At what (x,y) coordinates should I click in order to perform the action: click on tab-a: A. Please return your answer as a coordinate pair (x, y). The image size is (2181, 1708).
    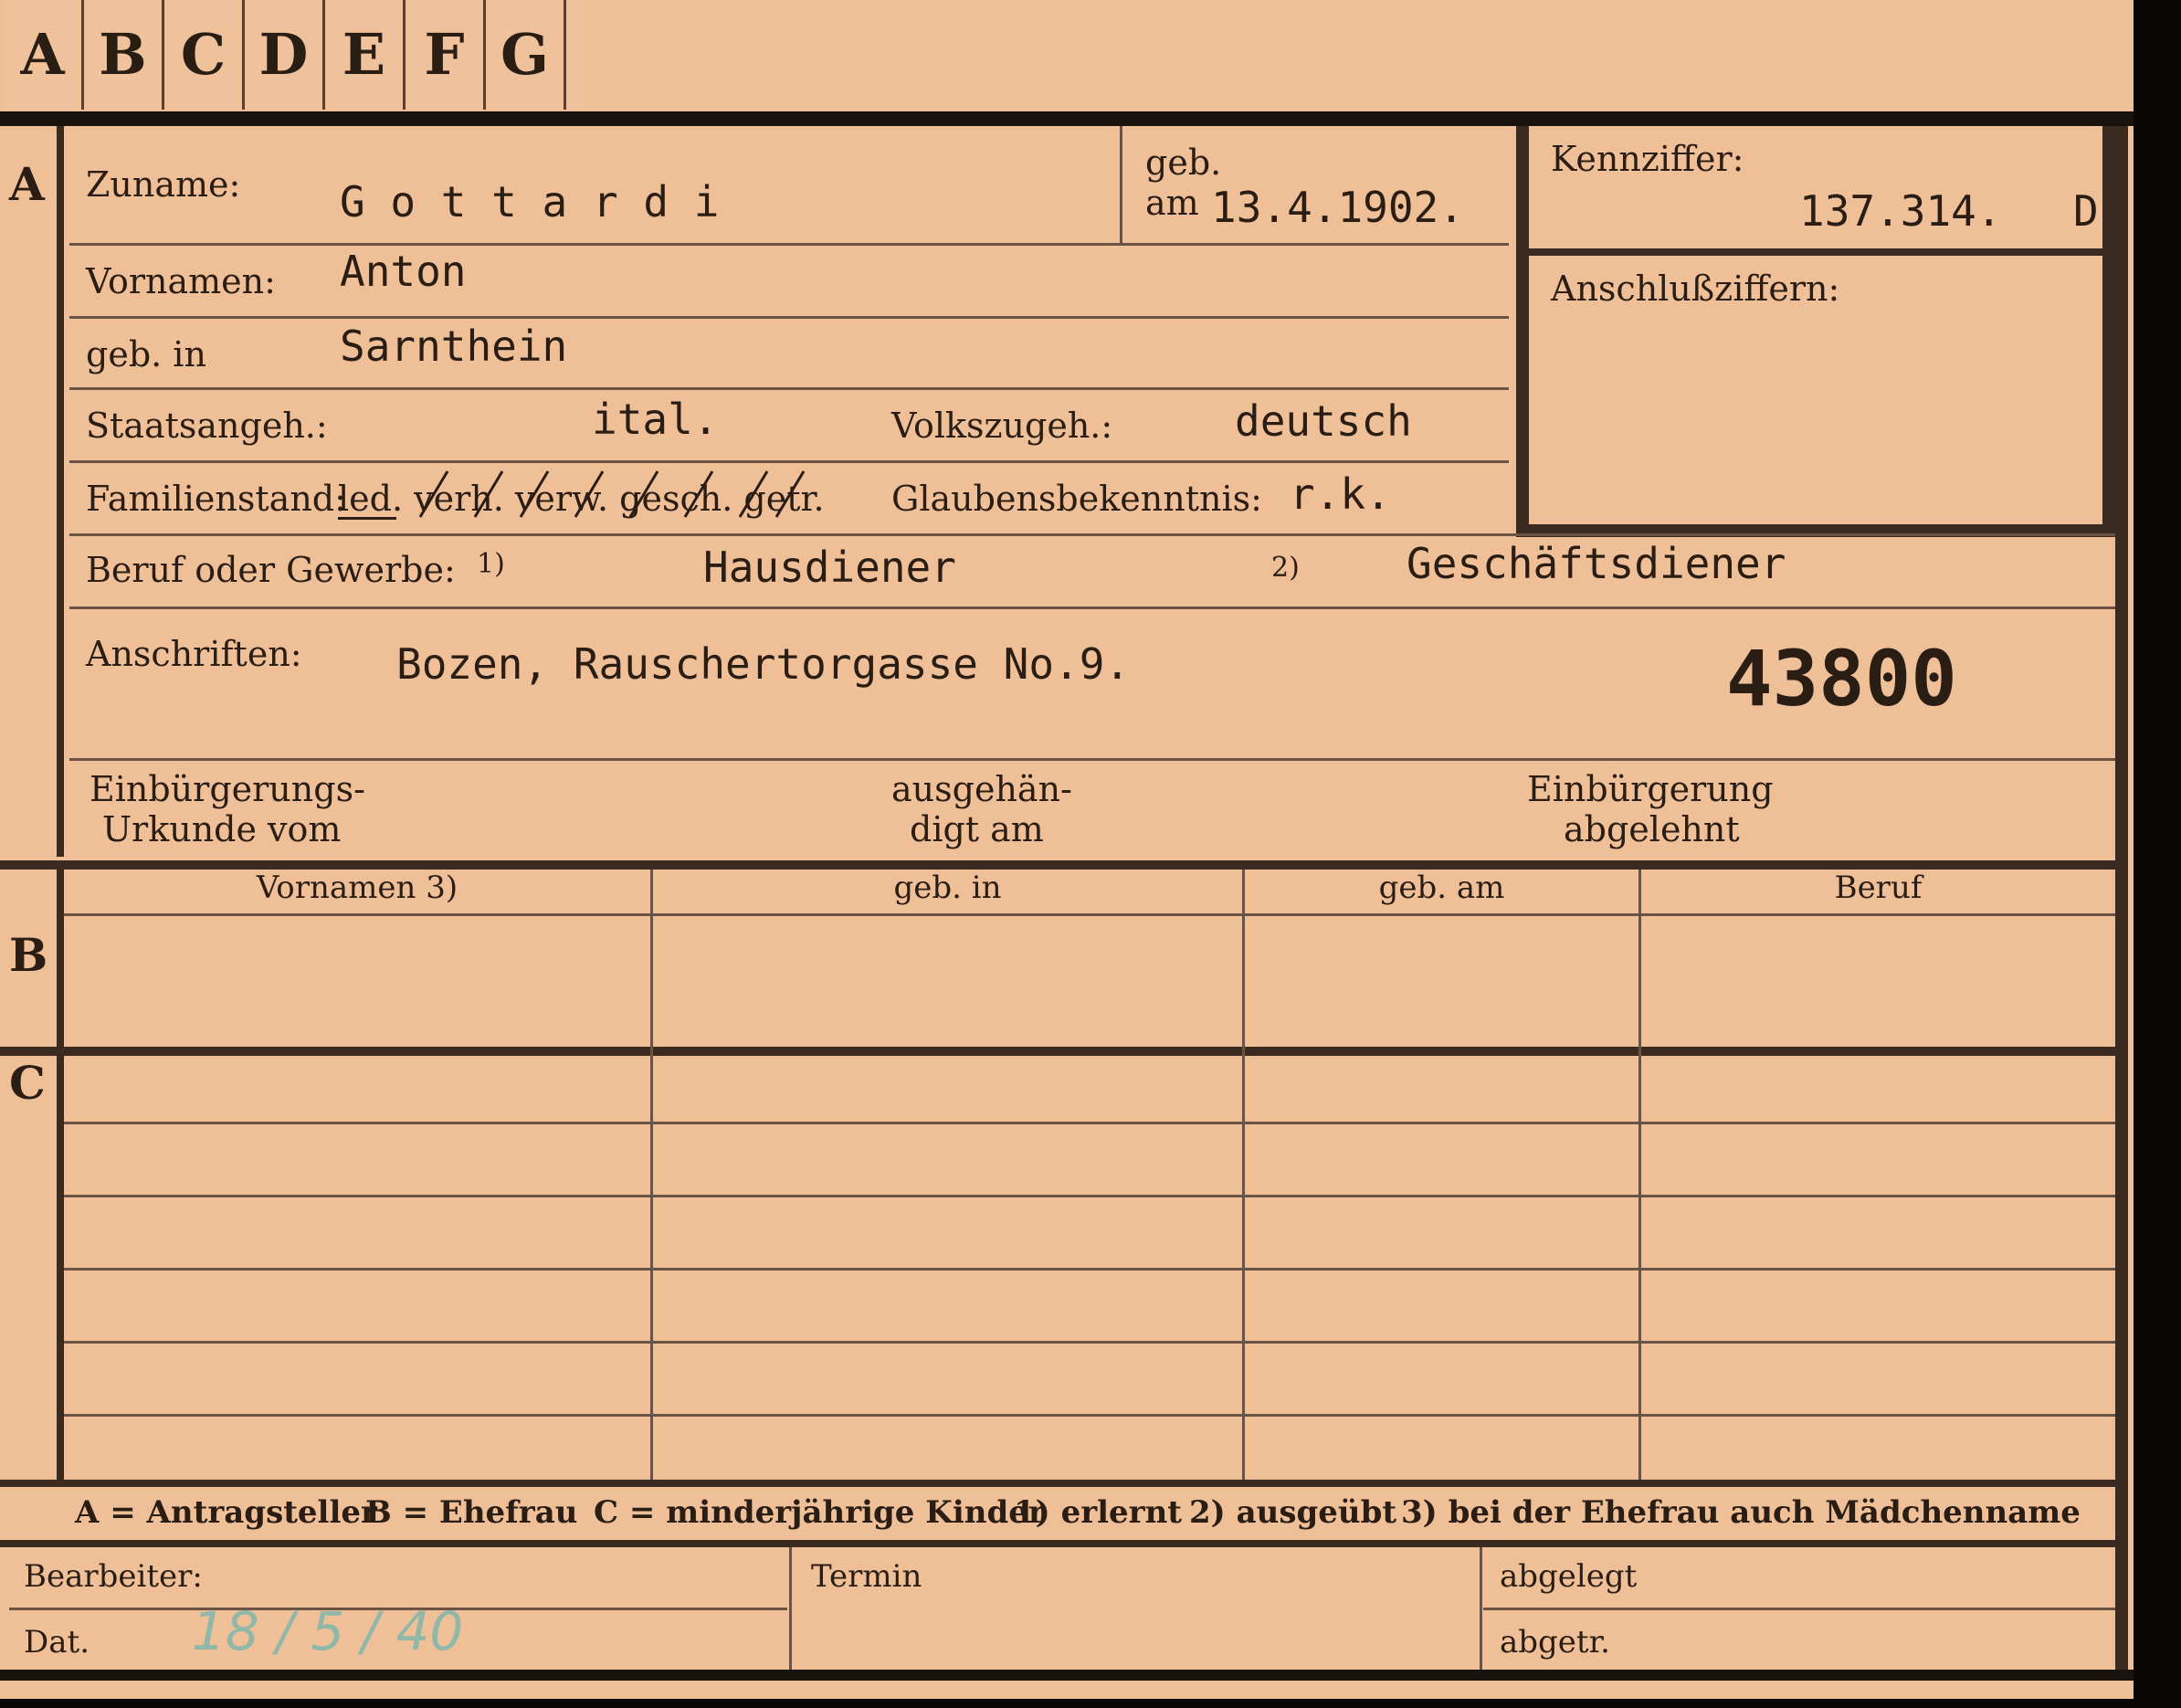
    Looking at the image, I should click on (44, 55).